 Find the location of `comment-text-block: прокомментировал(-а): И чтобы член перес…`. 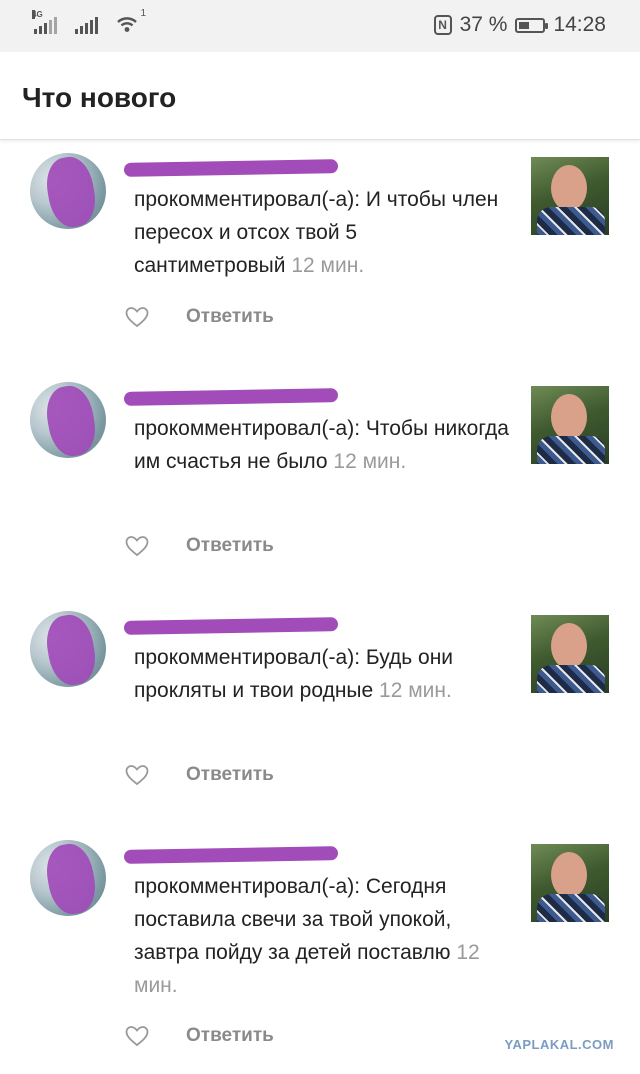

comment-text-block: прокомментировал(-а): И чтобы член перес… is located at coordinates (321, 232).